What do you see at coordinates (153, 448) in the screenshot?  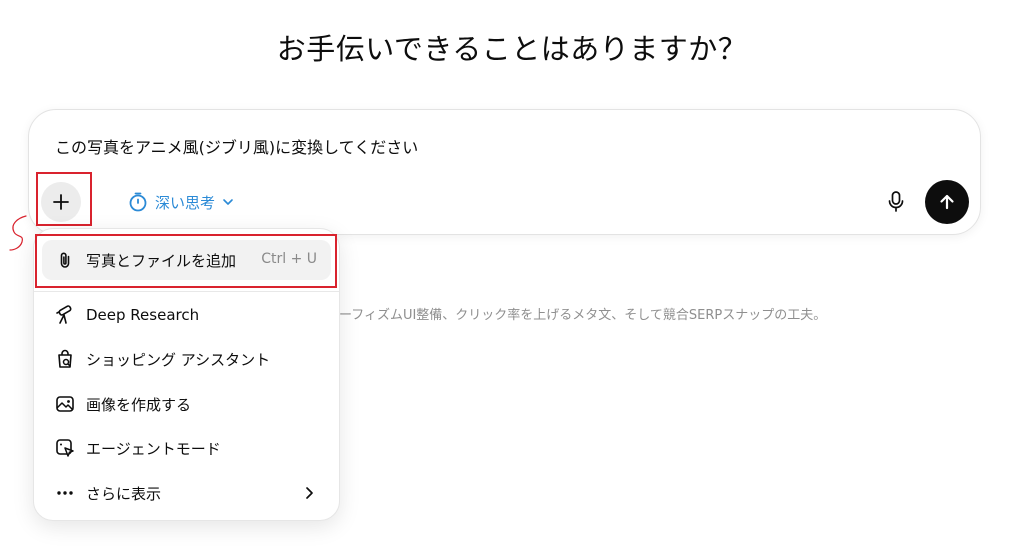 I see `menu-item-label: エージェントモード` at bounding box center [153, 448].